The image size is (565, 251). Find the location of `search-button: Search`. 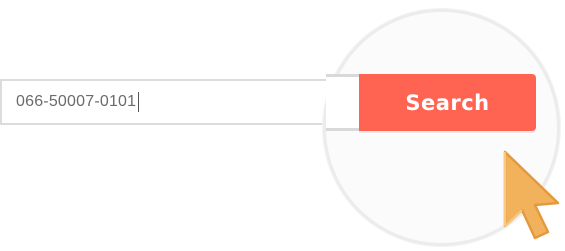

search-button: Search is located at coordinates (447, 102).